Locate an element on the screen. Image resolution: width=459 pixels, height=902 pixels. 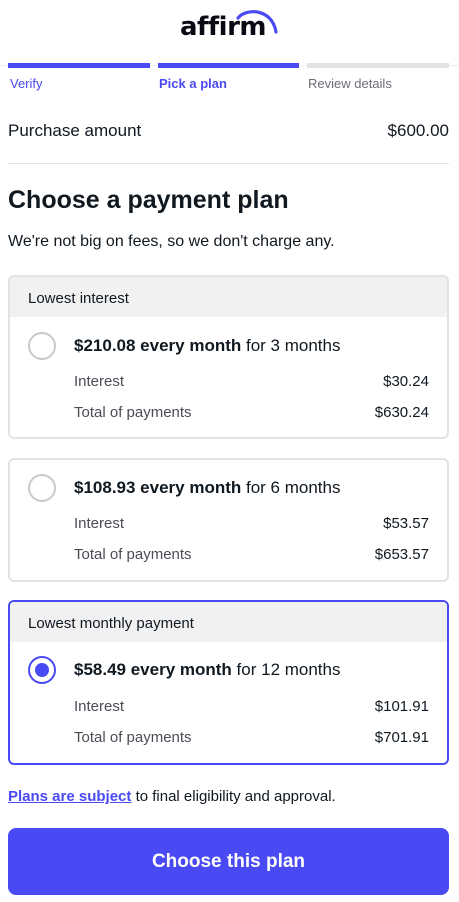
logo-text: affirm is located at coordinates (223, 27).